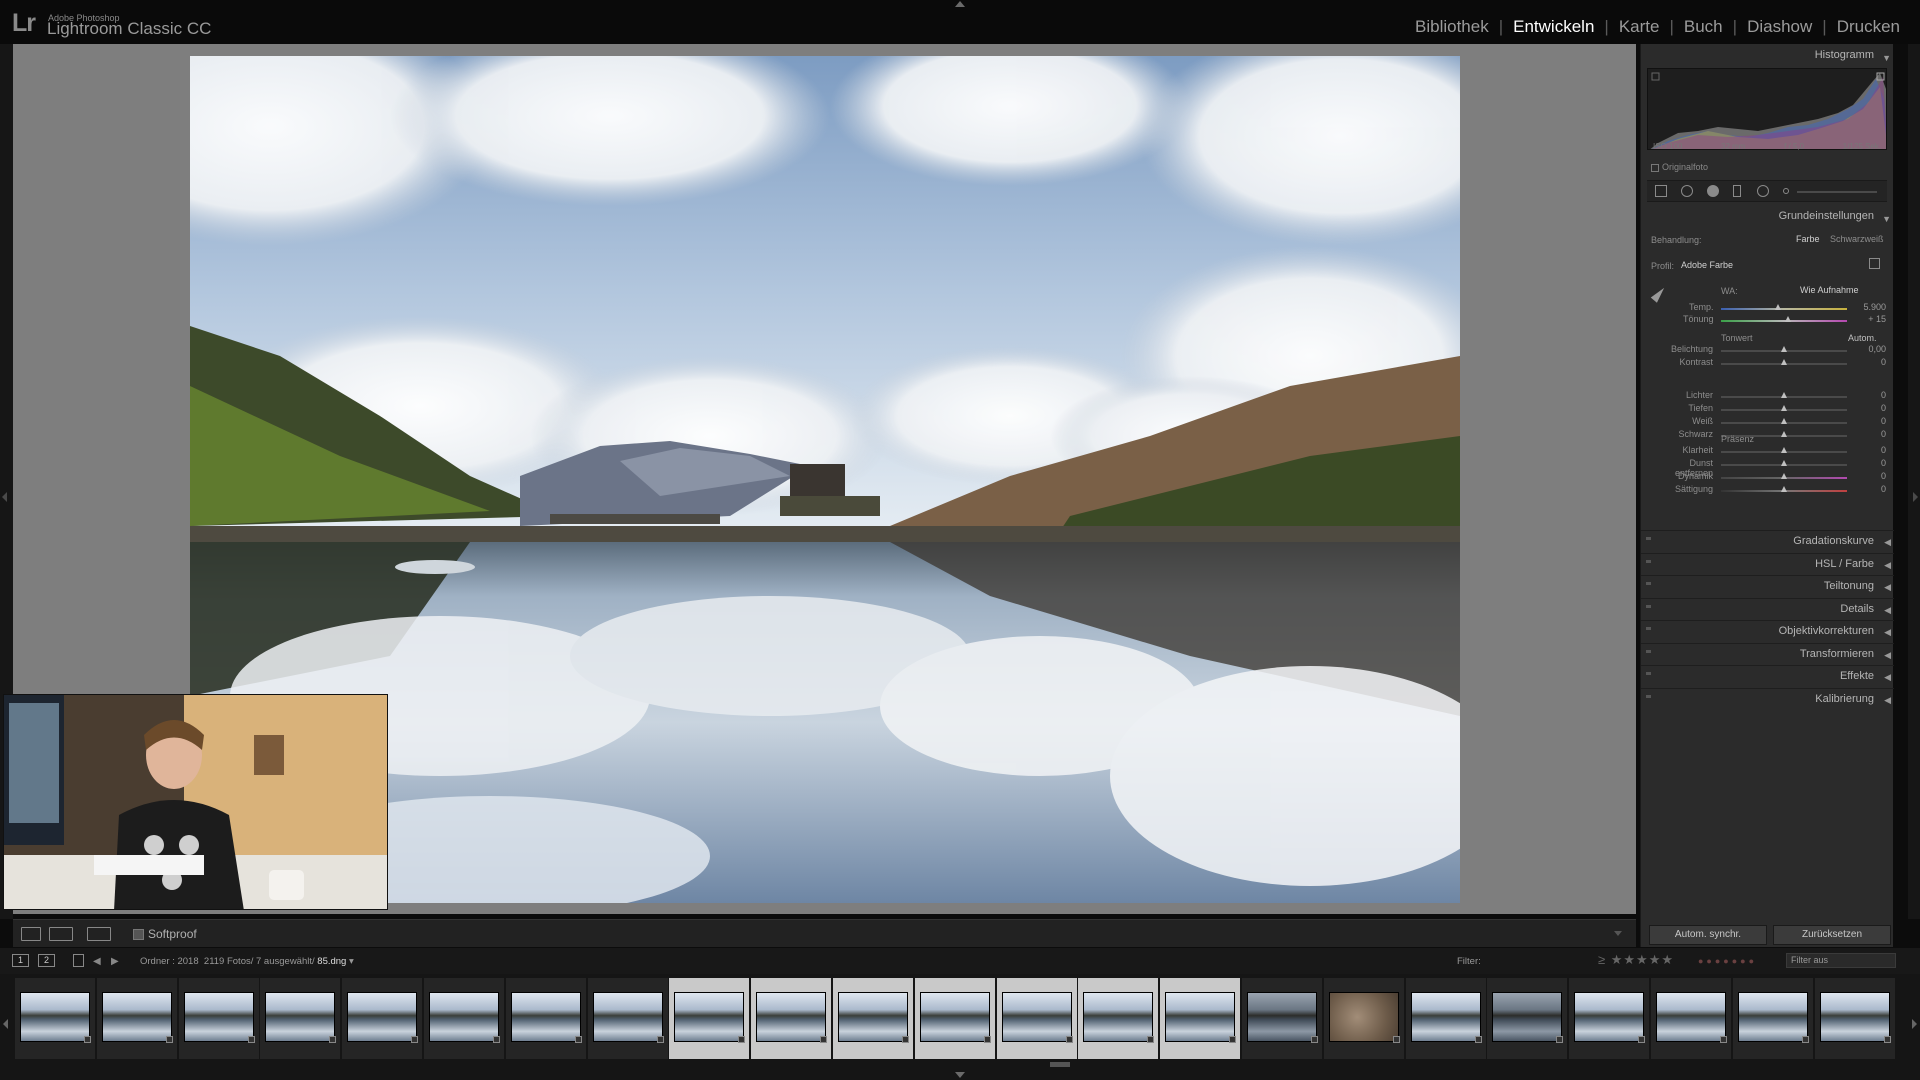 This screenshot has width=1920, height=1080. I want to click on before-after-icon, so click(61, 934).